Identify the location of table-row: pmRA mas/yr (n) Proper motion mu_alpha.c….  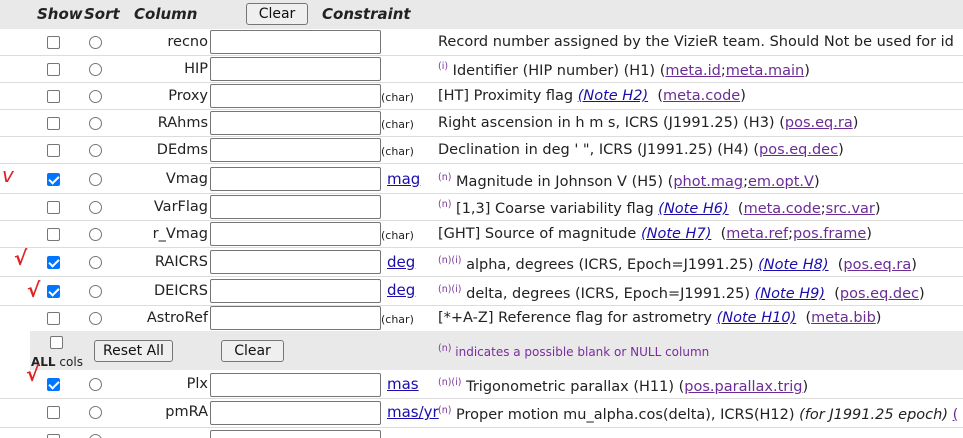
(481, 413).